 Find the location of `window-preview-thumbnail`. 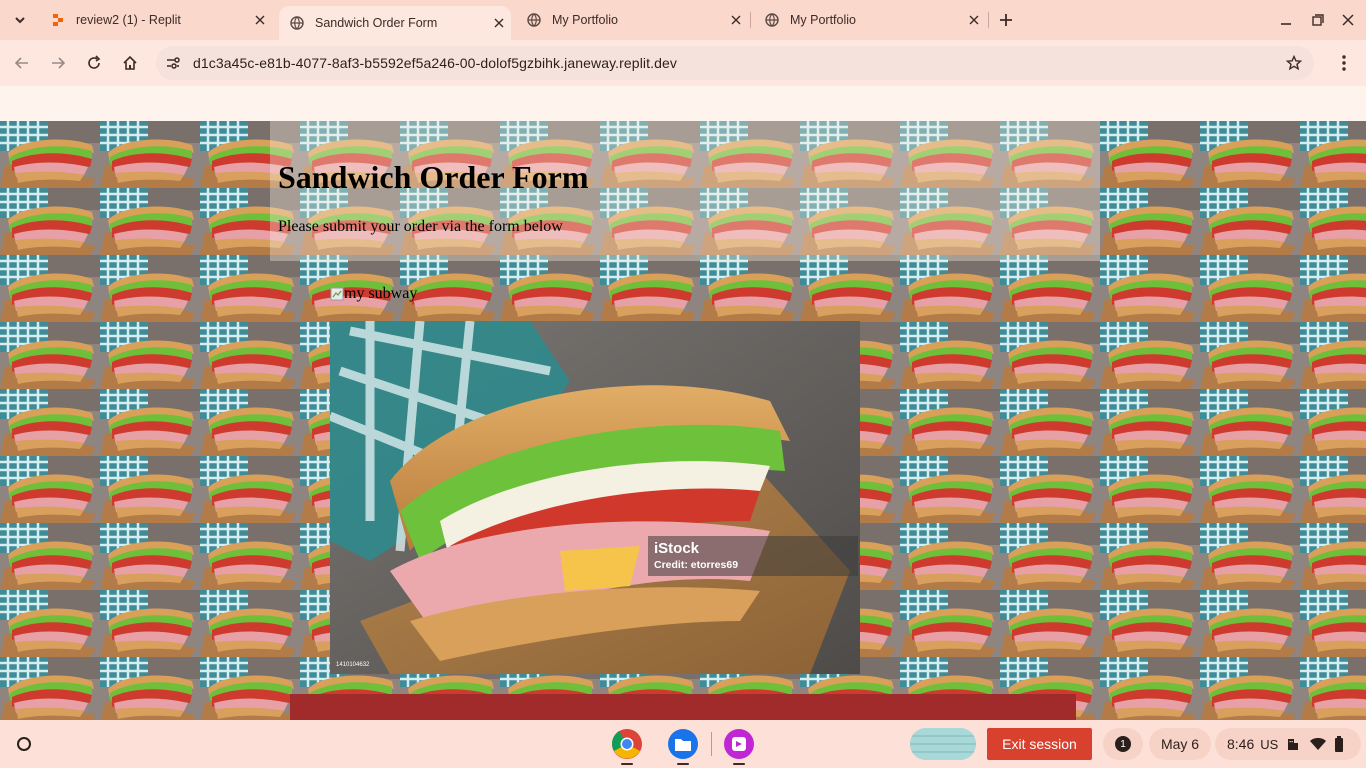

window-preview-thumbnail is located at coordinates (943, 744).